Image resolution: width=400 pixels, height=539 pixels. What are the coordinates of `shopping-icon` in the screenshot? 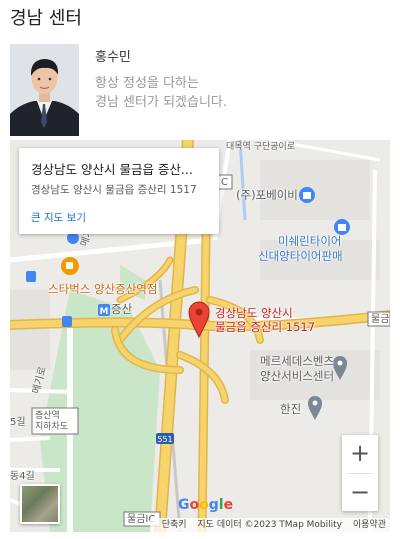 It's located at (307, 195).